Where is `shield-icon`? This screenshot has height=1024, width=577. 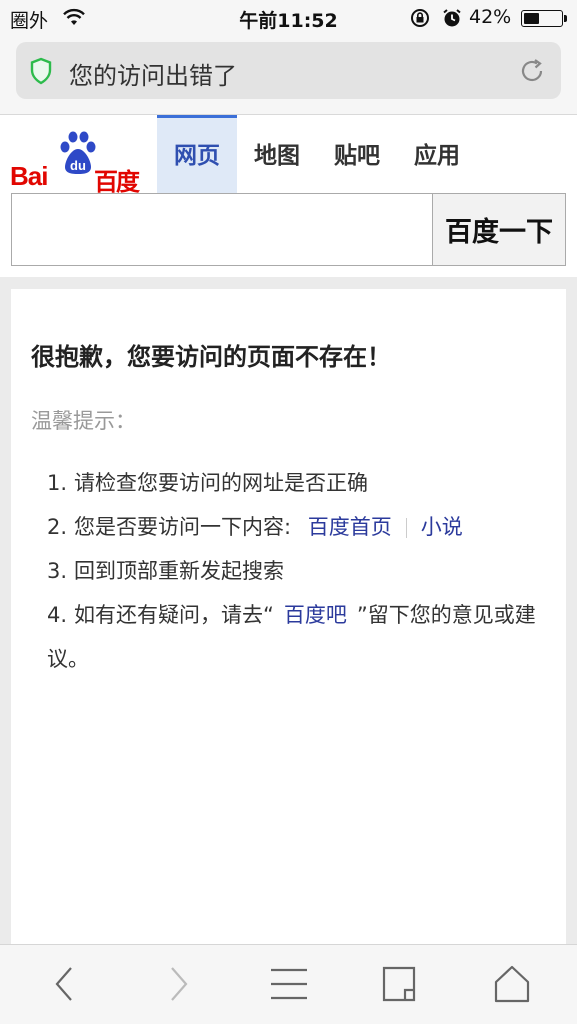
shield-icon is located at coordinates (41, 71).